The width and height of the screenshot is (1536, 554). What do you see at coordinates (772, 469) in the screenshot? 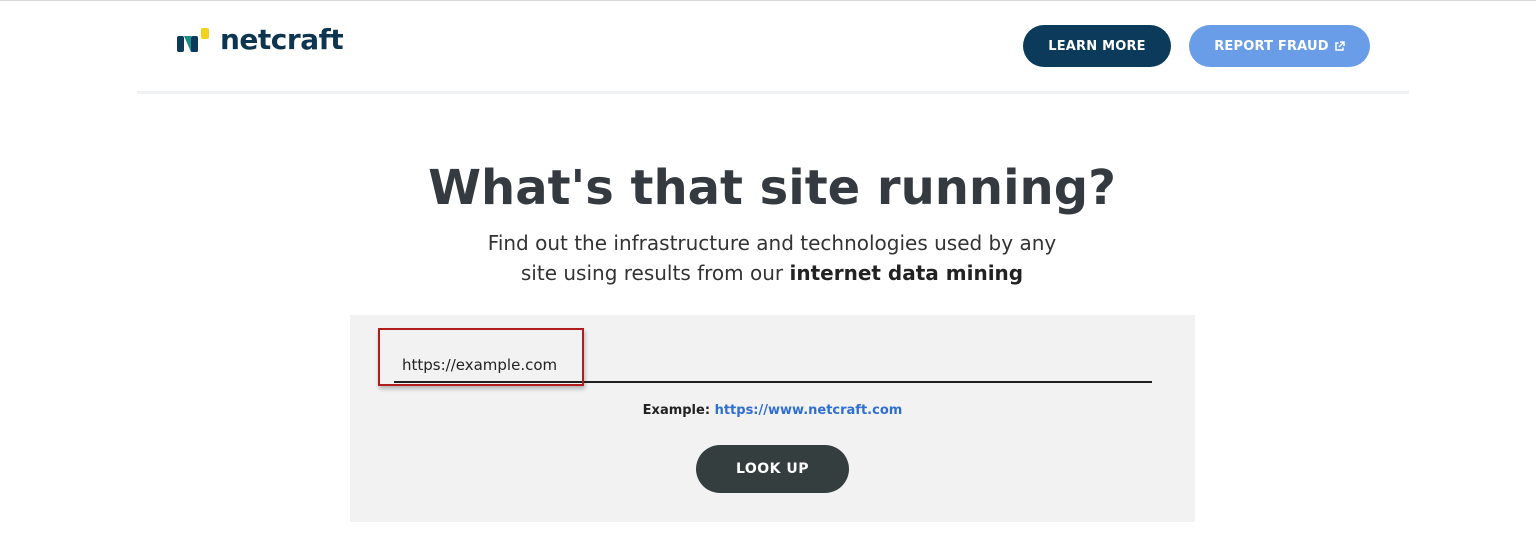
I see `look-up-button: LOOK UP` at bounding box center [772, 469].